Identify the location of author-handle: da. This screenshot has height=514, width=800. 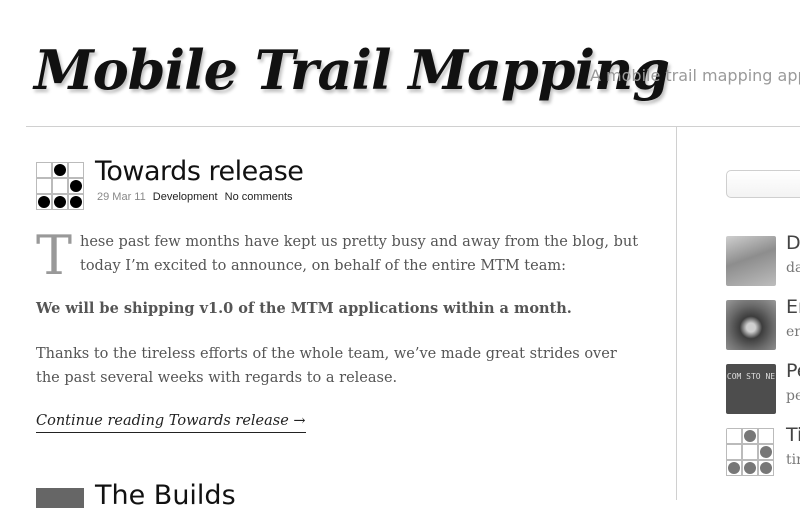
(793, 268).